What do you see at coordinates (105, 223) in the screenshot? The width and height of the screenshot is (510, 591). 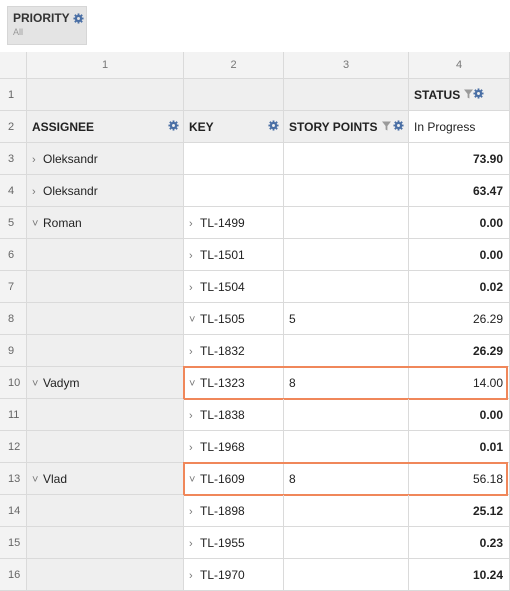 I see `assignee-cell: ˅ Roman` at bounding box center [105, 223].